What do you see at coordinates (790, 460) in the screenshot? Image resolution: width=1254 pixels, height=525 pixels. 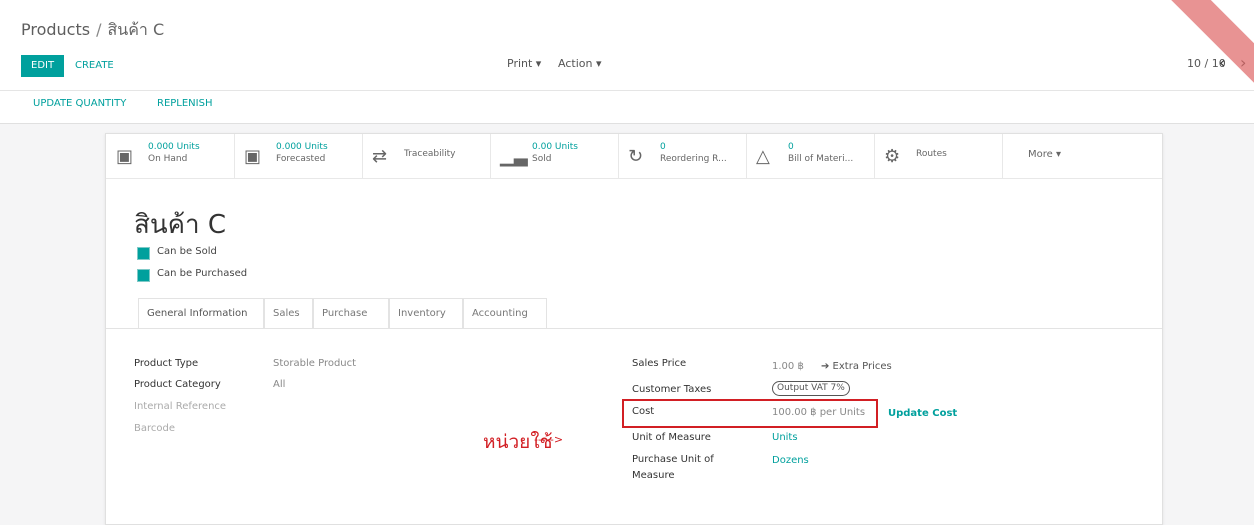 I see `purchase-uom-value: Dozens` at bounding box center [790, 460].